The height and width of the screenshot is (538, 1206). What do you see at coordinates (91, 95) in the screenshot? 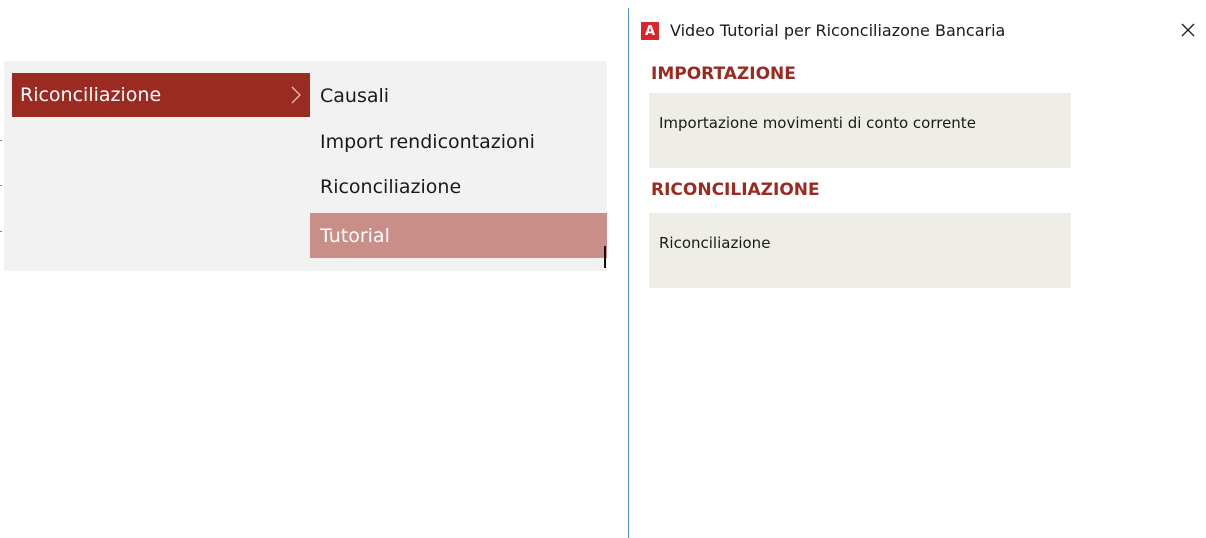
I see `menu-item-label: Riconciliazione` at bounding box center [91, 95].